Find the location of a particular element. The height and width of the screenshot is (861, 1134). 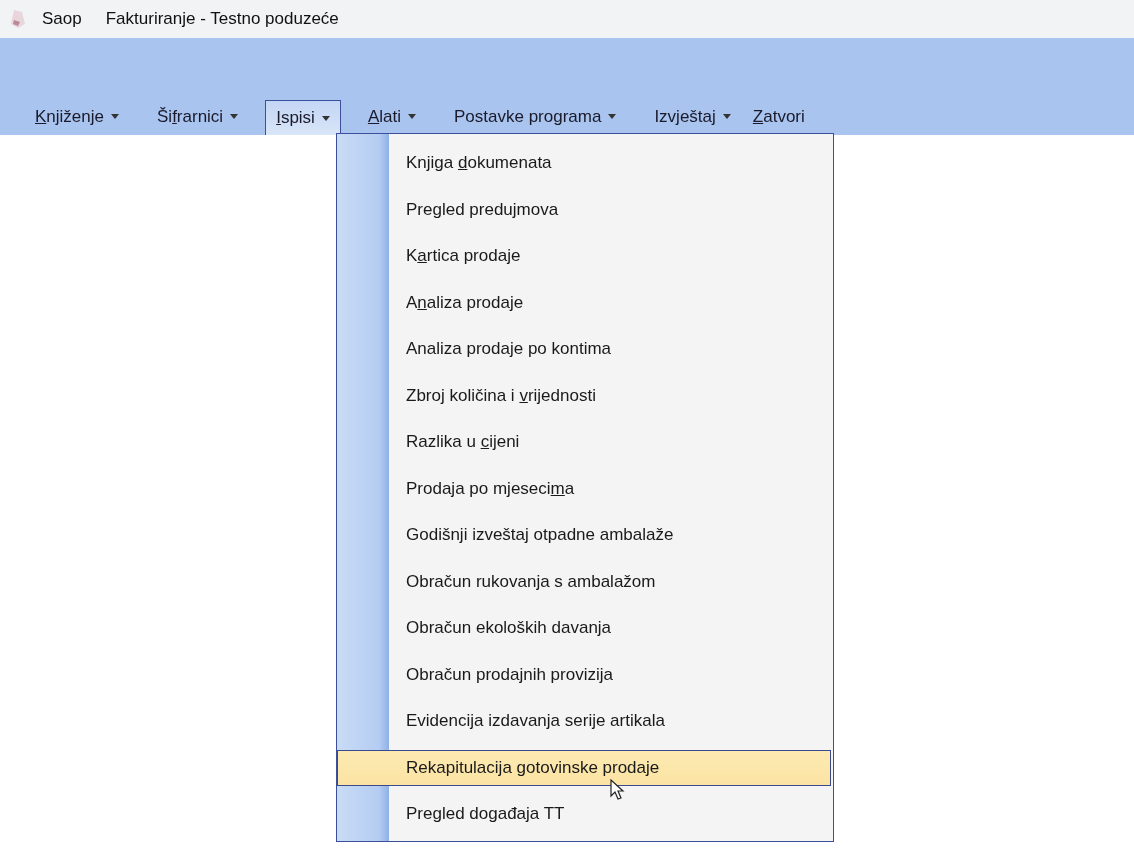

menu-item: Rekapitulacija gotovinske prodaje is located at coordinates (584, 767).